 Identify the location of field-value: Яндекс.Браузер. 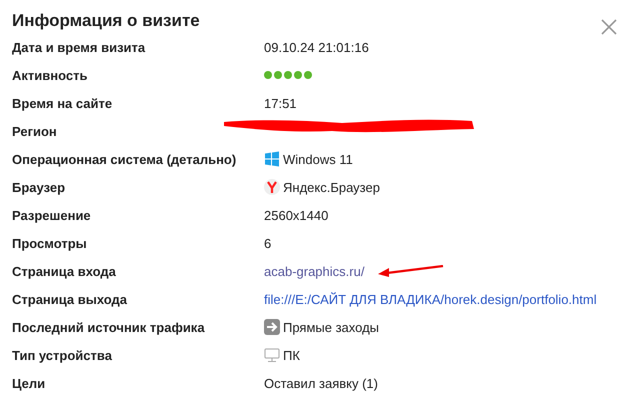
(331, 187).